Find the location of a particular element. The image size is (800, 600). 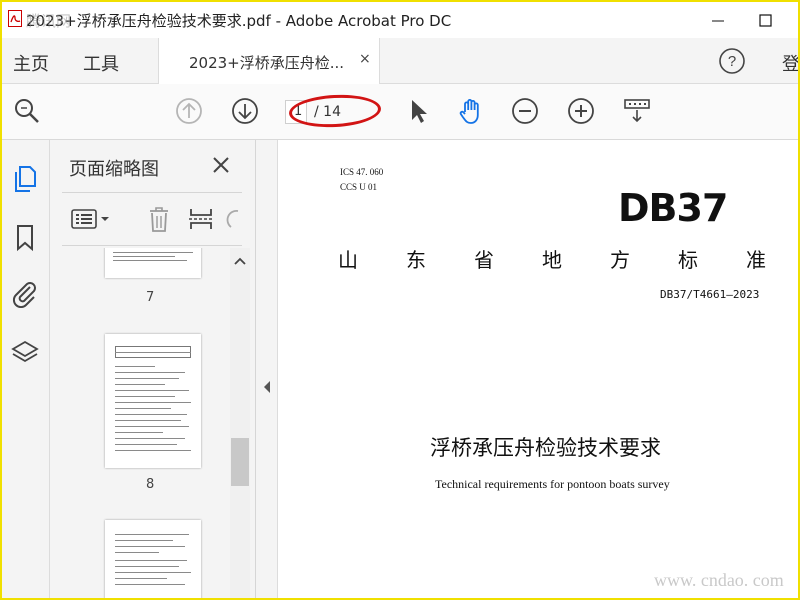

maximize-icon is located at coordinates (766, 20).